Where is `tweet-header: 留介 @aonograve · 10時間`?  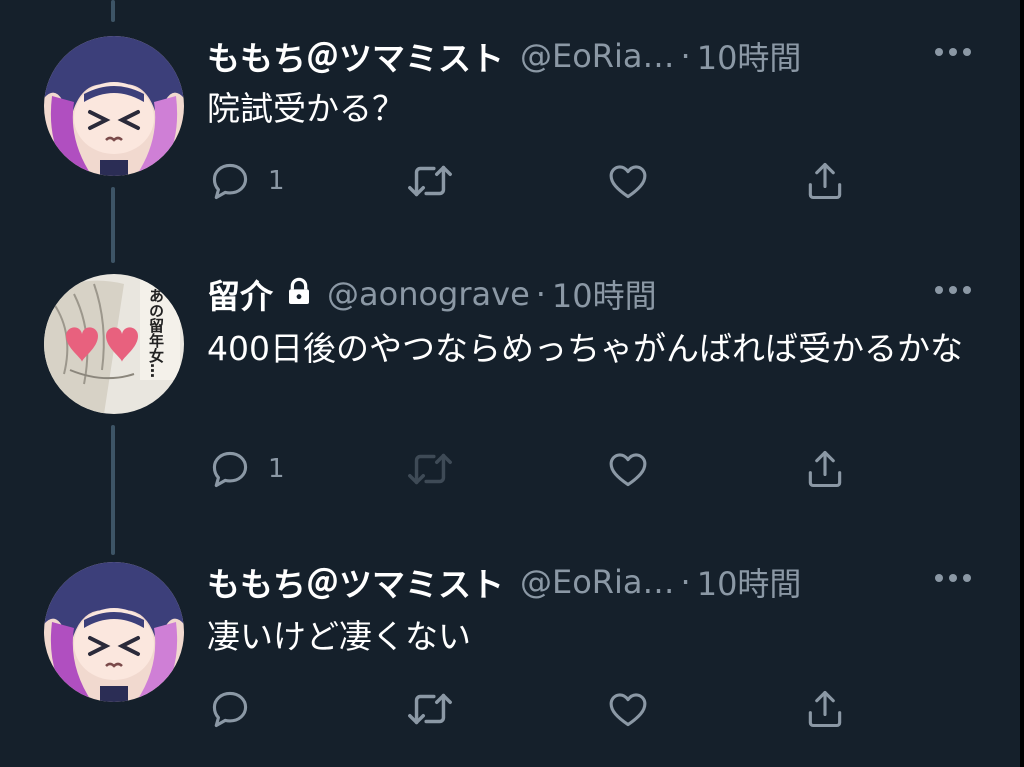
tweet-header: 留介 @aonograve · 10時間 is located at coordinates (597, 294).